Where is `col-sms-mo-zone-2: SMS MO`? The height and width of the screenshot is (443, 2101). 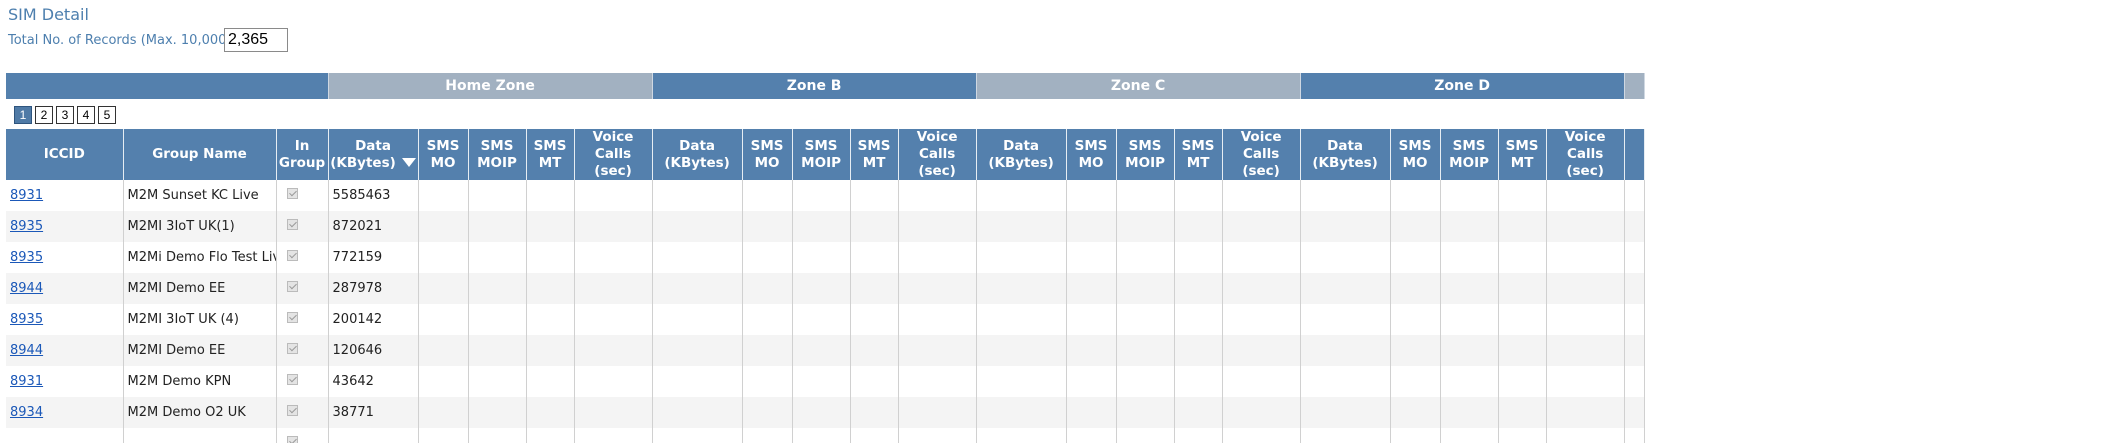
col-sms-mo-zone-2: SMS MO is located at coordinates (767, 154).